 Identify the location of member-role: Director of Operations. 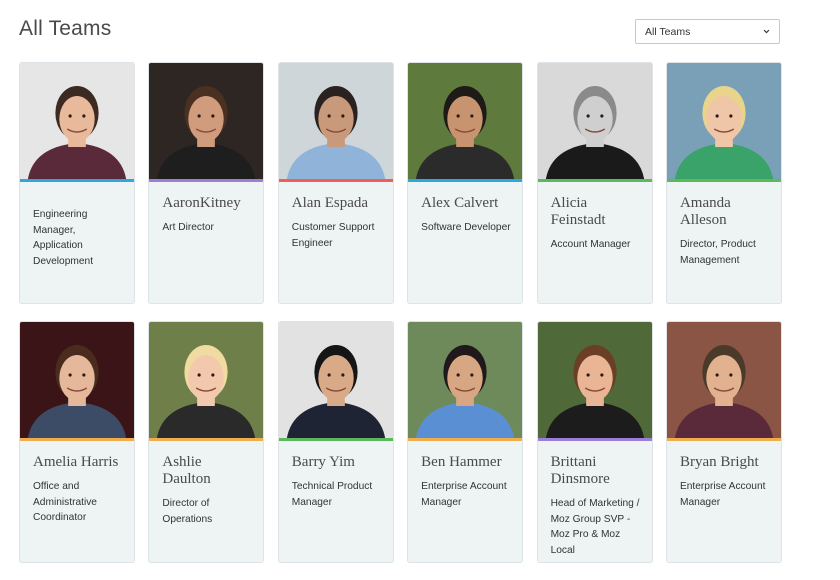
(187, 511).